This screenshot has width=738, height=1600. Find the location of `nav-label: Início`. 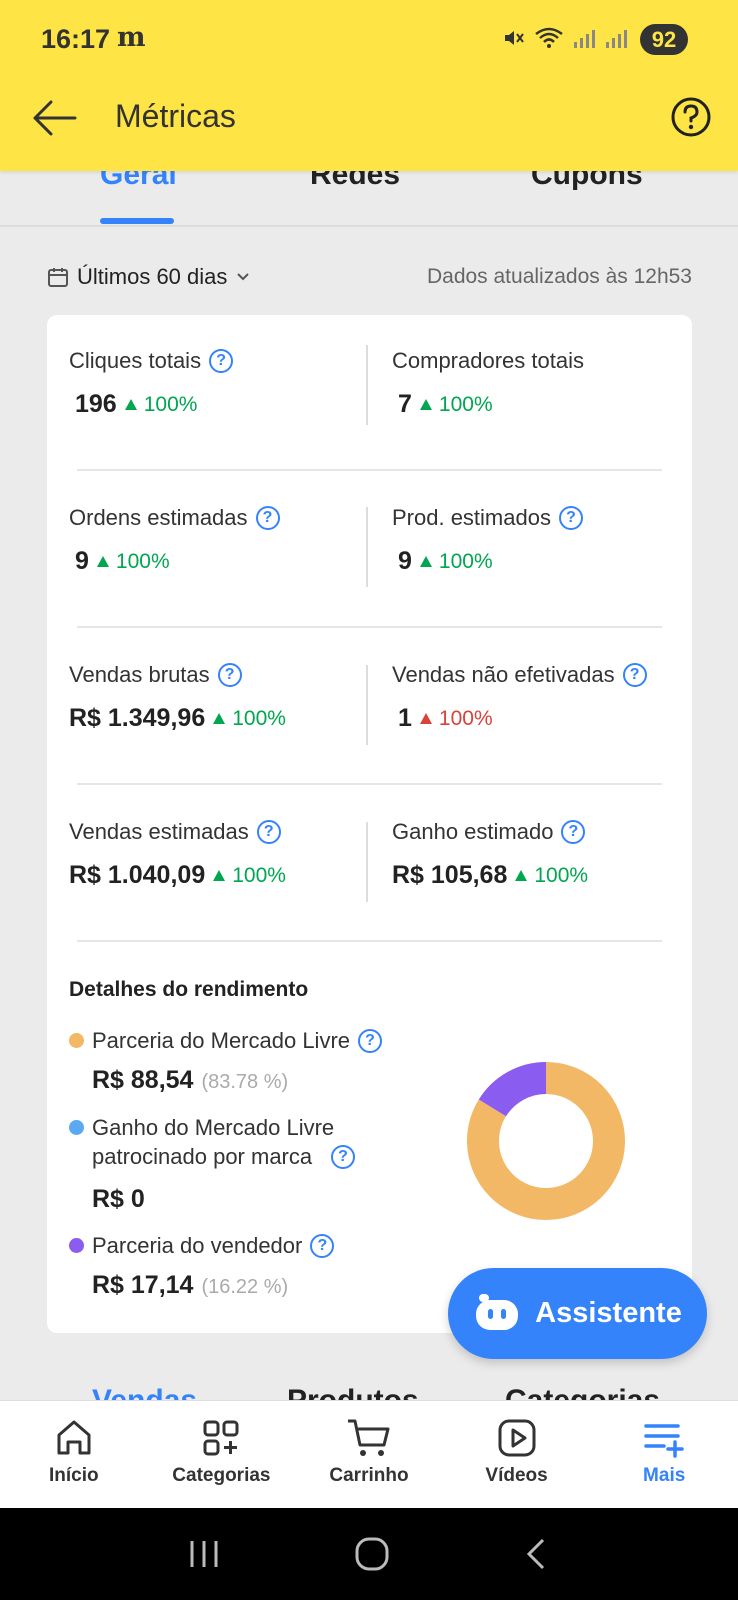

nav-label: Início is located at coordinates (73, 1475).